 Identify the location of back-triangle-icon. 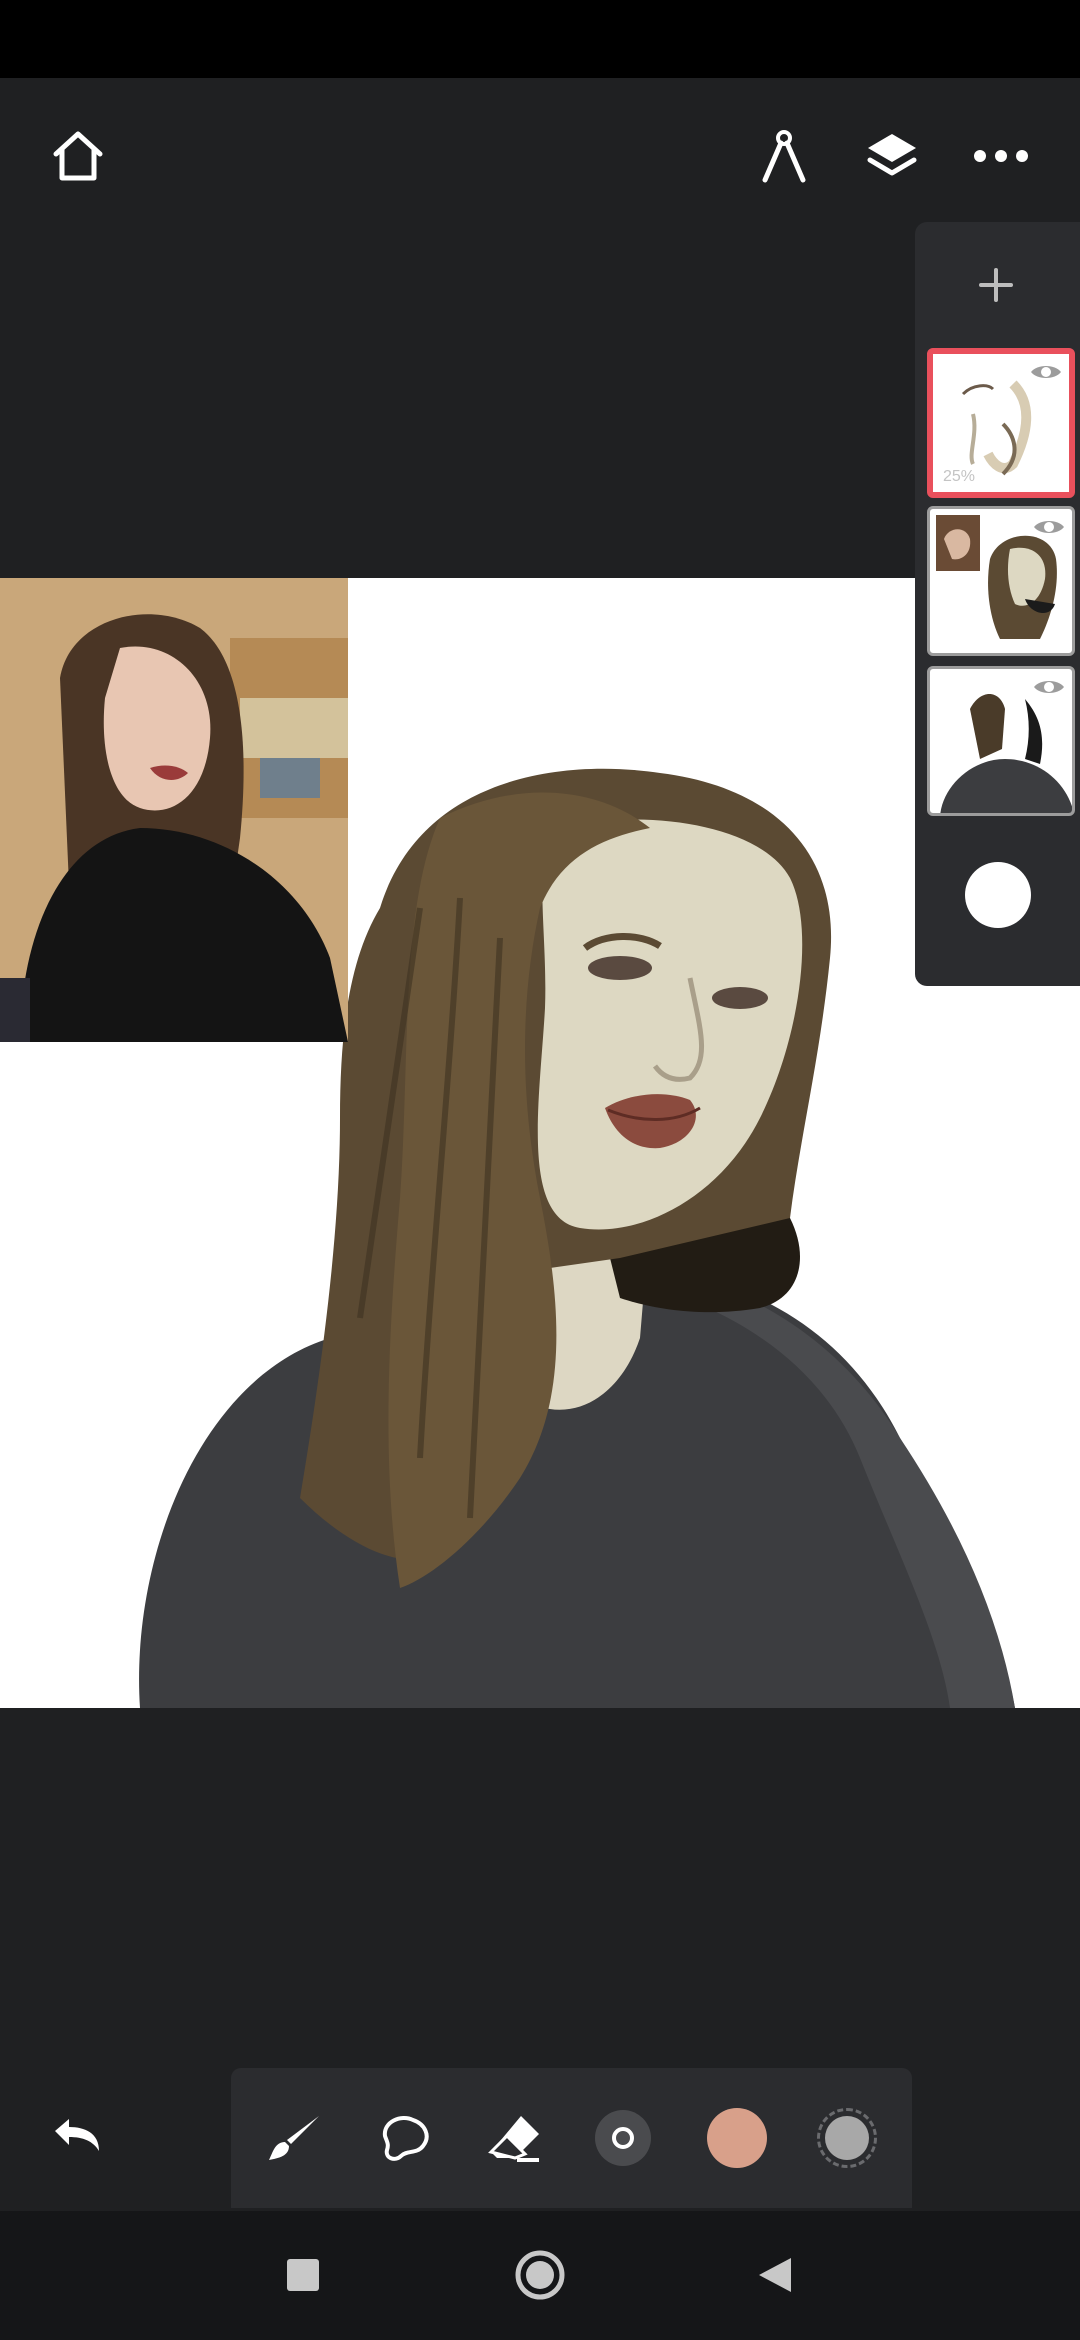
(775, 2275).